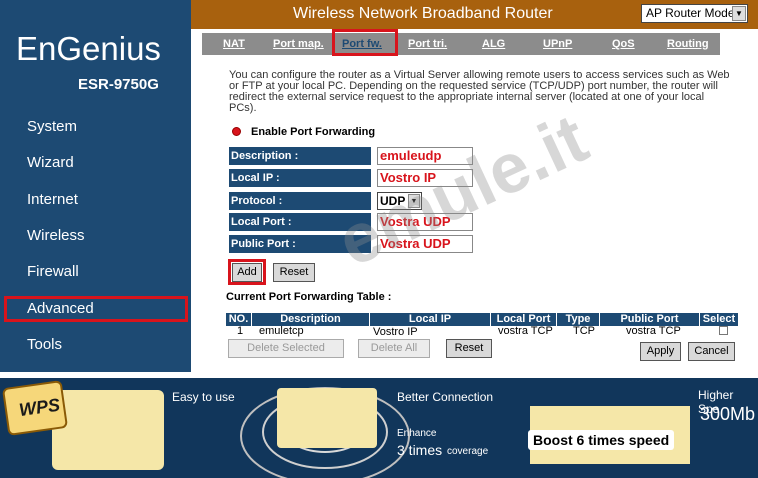 This screenshot has height=478, width=758. I want to click on row-select-checkbox, so click(723, 330).